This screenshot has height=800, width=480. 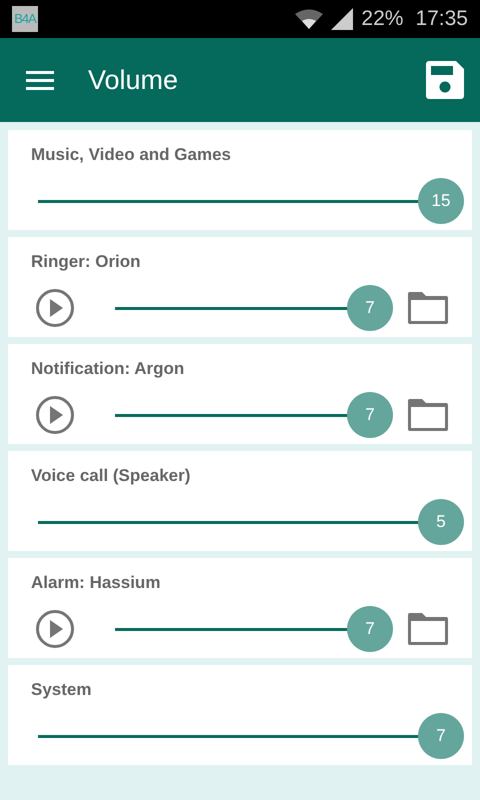 I want to click on screen-title: Volume, so click(x=133, y=80).